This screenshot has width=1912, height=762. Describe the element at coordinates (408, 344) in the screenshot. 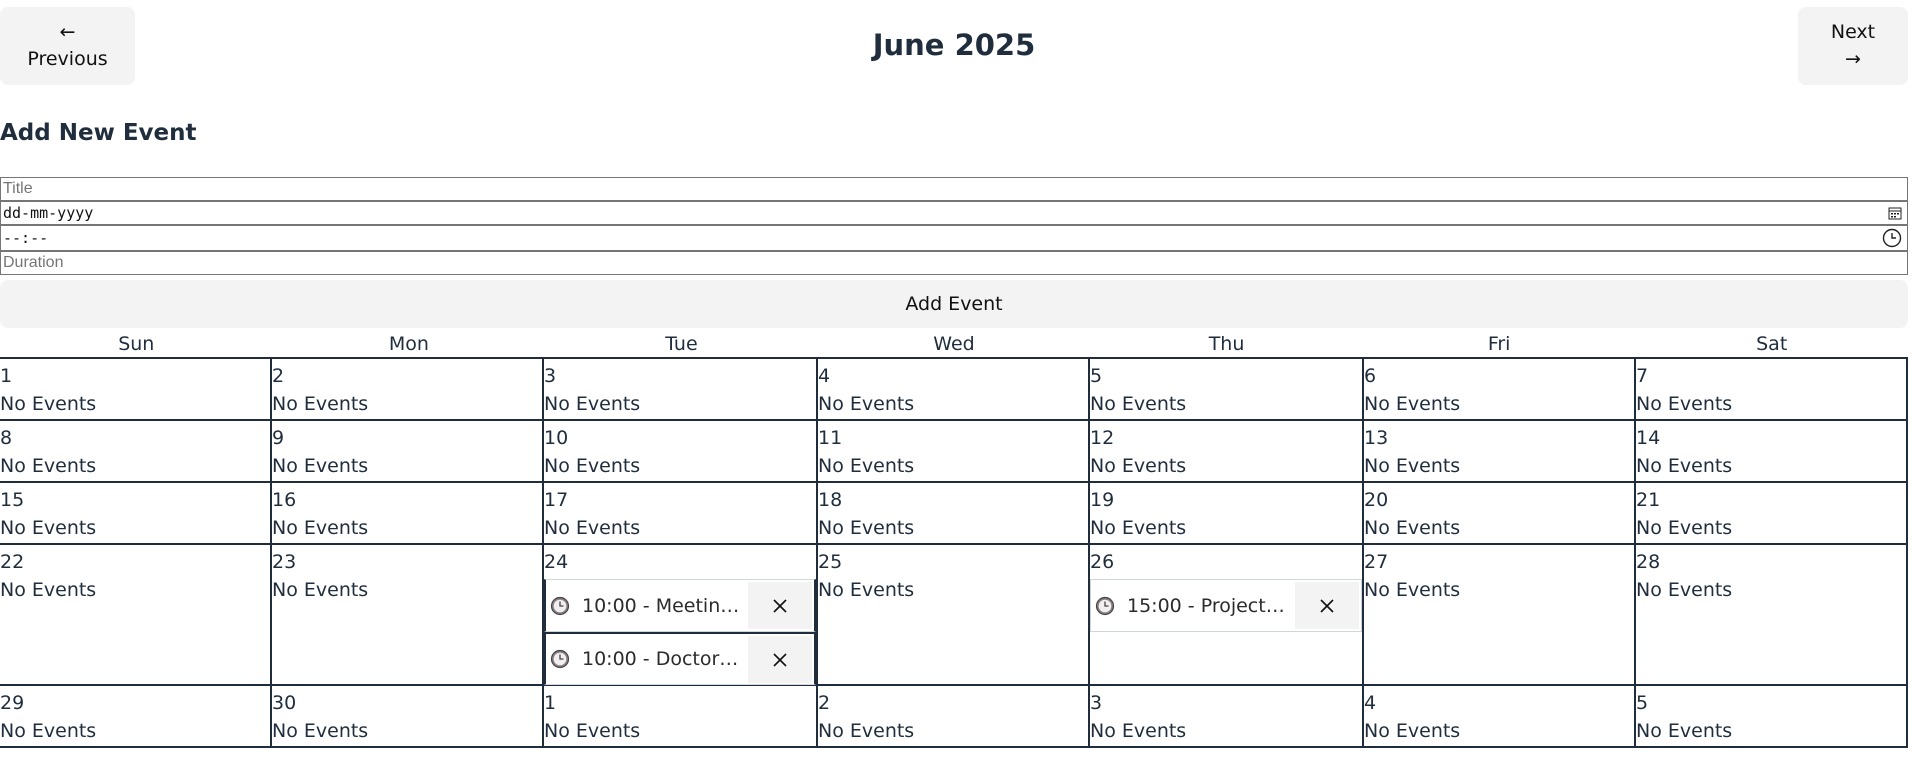

I see `weekday-label: Mon` at that location.